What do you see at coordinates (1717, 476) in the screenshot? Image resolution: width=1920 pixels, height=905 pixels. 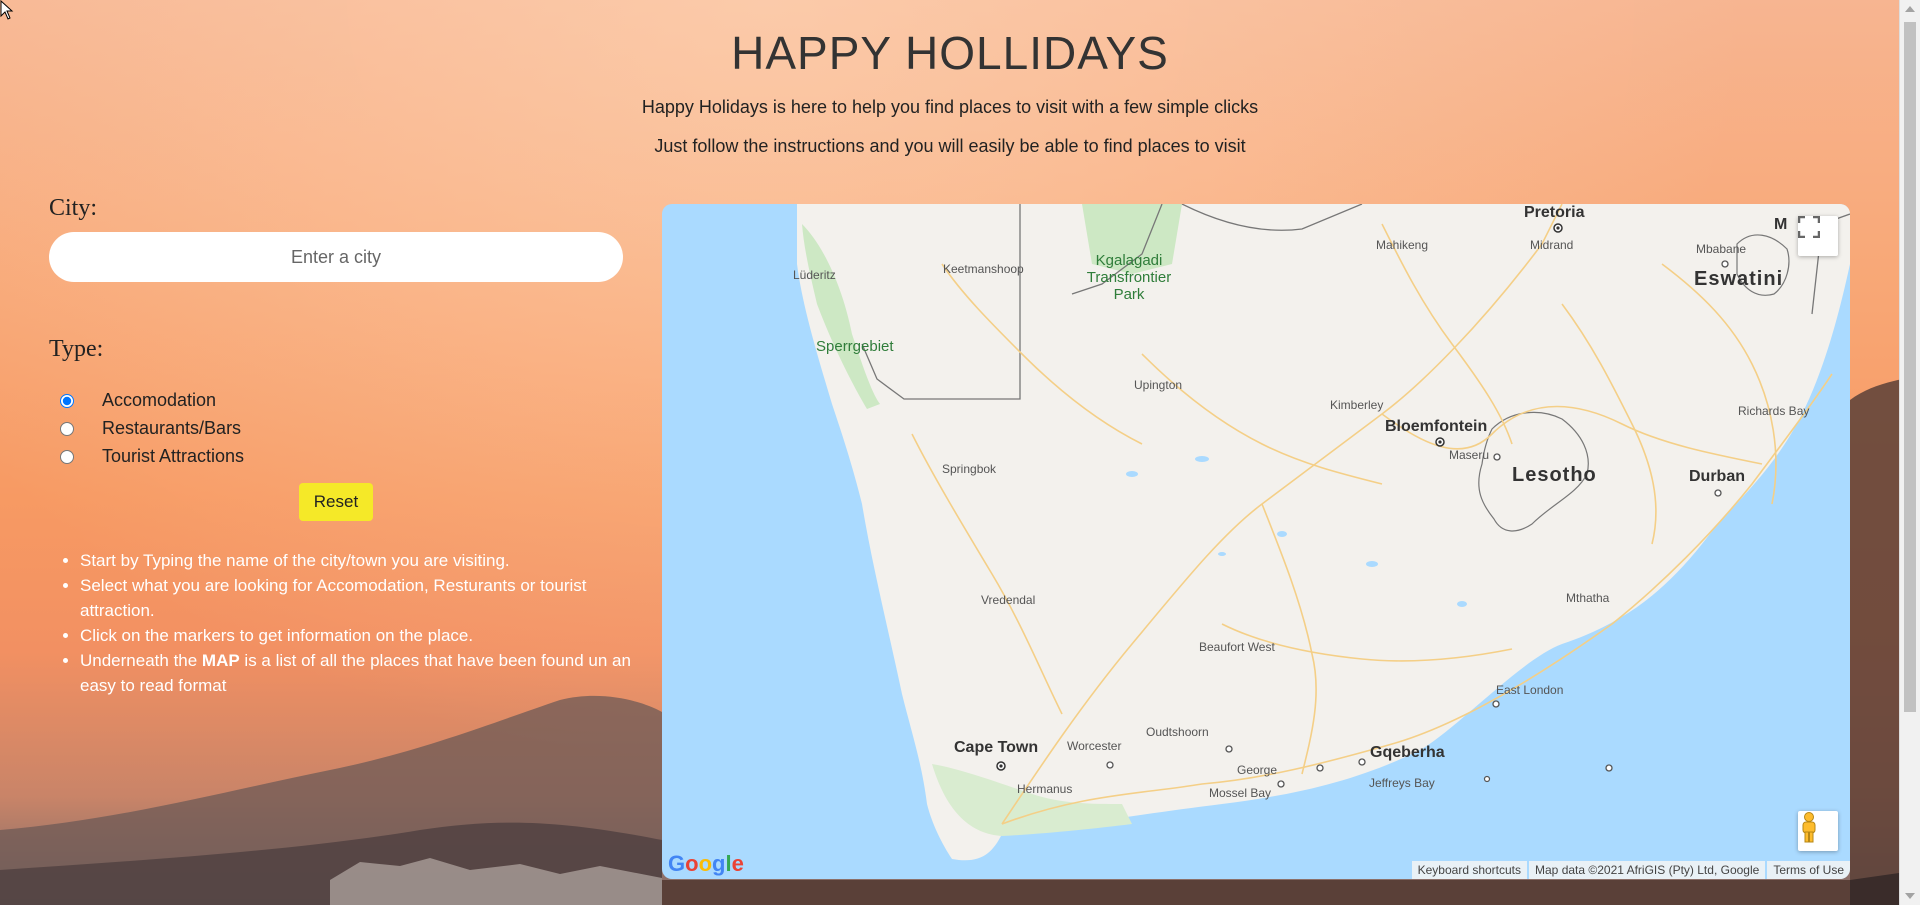 I see `map-label-durban: Durban` at bounding box center [1717, 476].